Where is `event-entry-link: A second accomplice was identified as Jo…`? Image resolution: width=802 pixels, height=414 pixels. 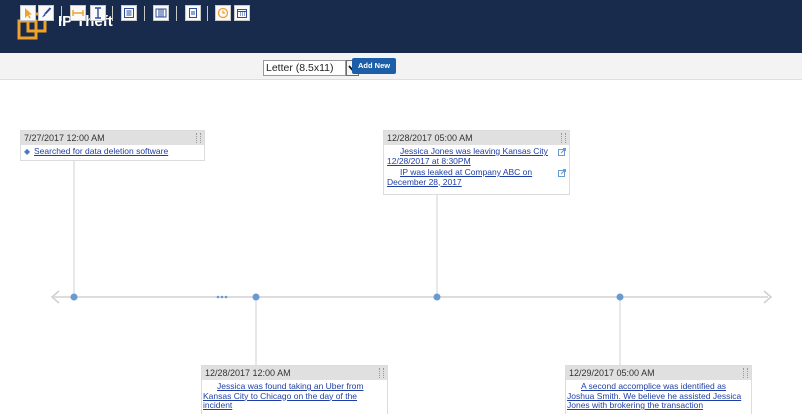
event-entry-link: A second accomplice was identified as Jo… is located at coordinates (658, 395).